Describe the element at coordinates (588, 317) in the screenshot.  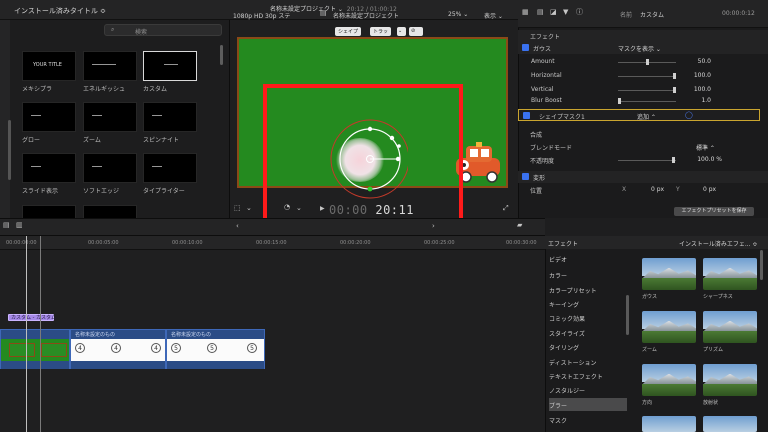
I see `effects-category: コミック効果` at that location.